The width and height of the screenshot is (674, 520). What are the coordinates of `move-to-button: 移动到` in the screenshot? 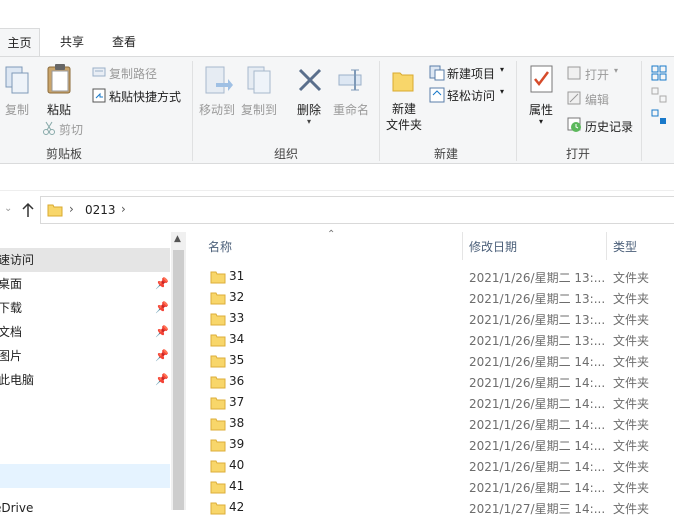 It's located at (217, 109).